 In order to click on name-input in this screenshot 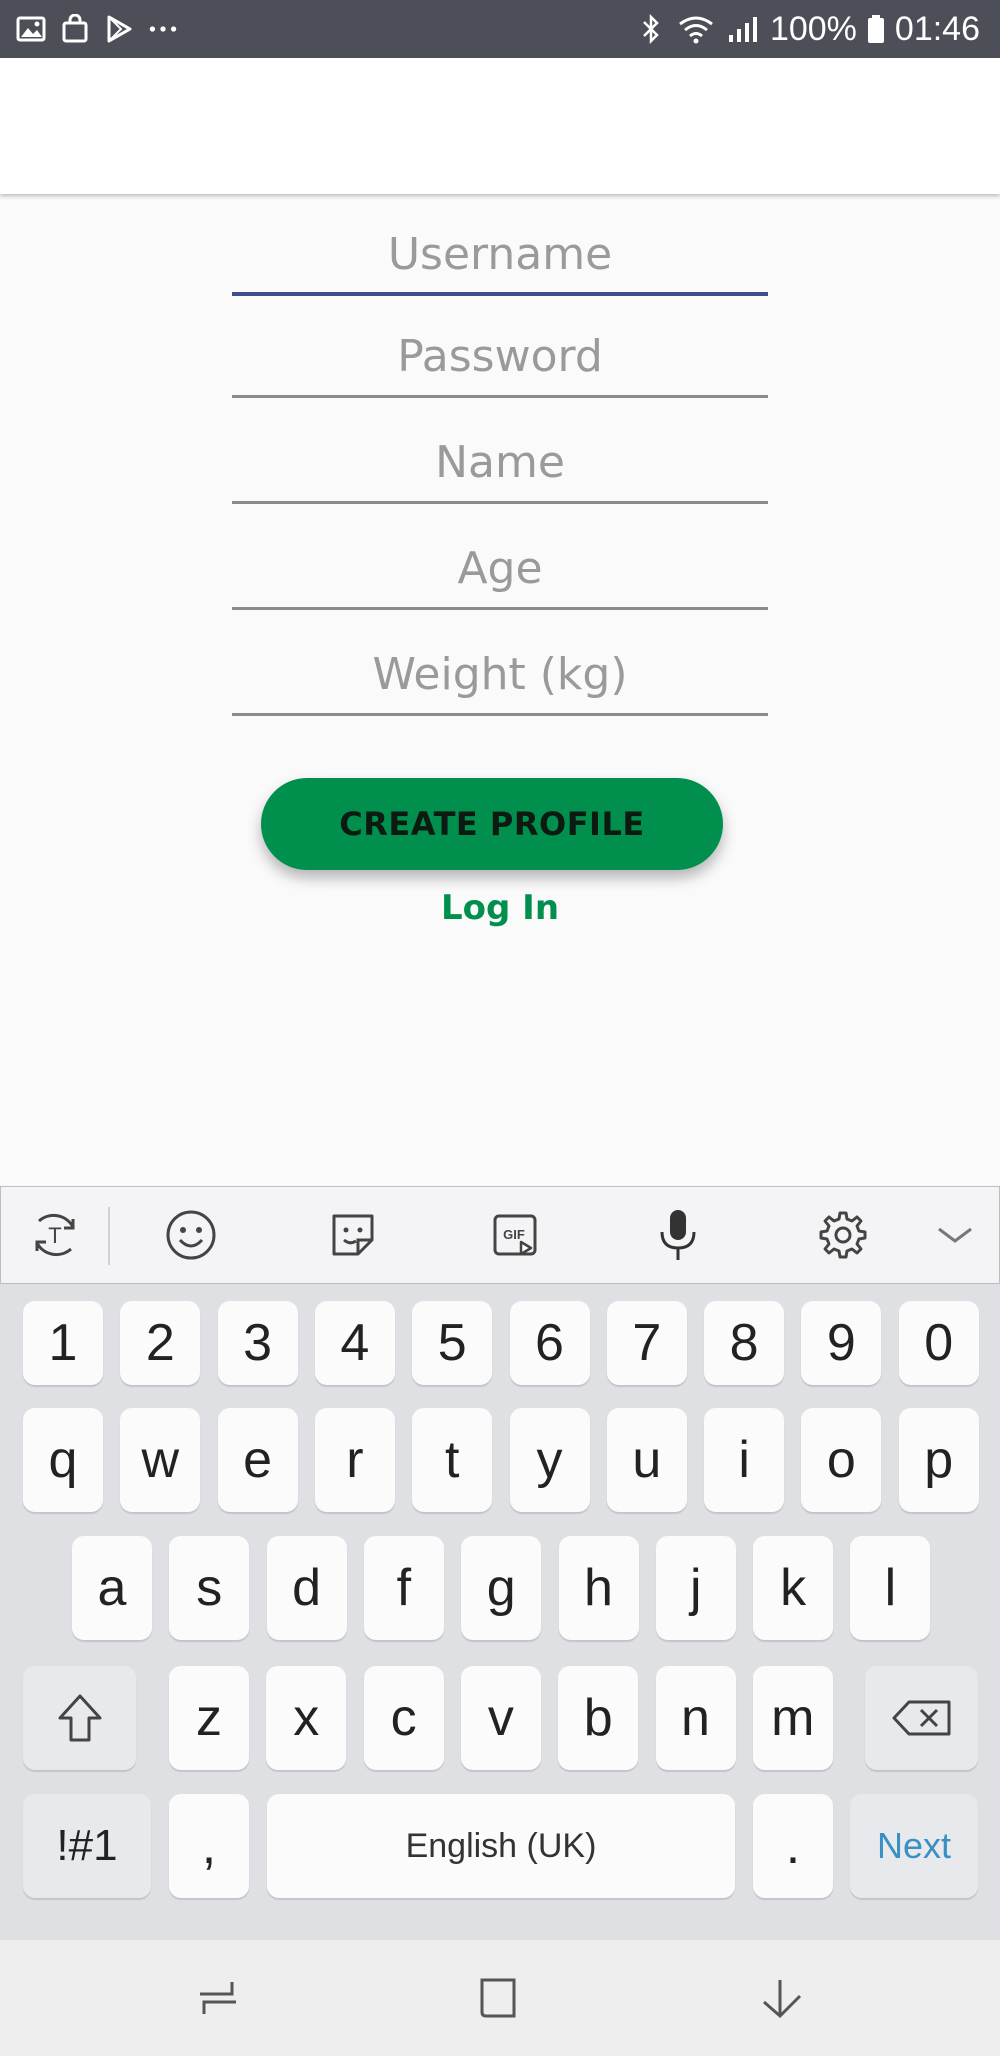, I will do `click(500, 462)`.